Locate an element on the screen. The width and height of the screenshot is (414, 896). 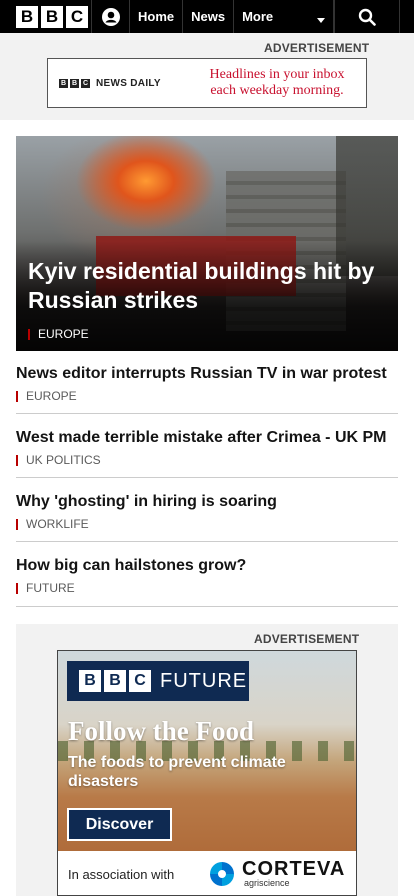
bbc-logo: B B C is located at coordinates (46, 16).